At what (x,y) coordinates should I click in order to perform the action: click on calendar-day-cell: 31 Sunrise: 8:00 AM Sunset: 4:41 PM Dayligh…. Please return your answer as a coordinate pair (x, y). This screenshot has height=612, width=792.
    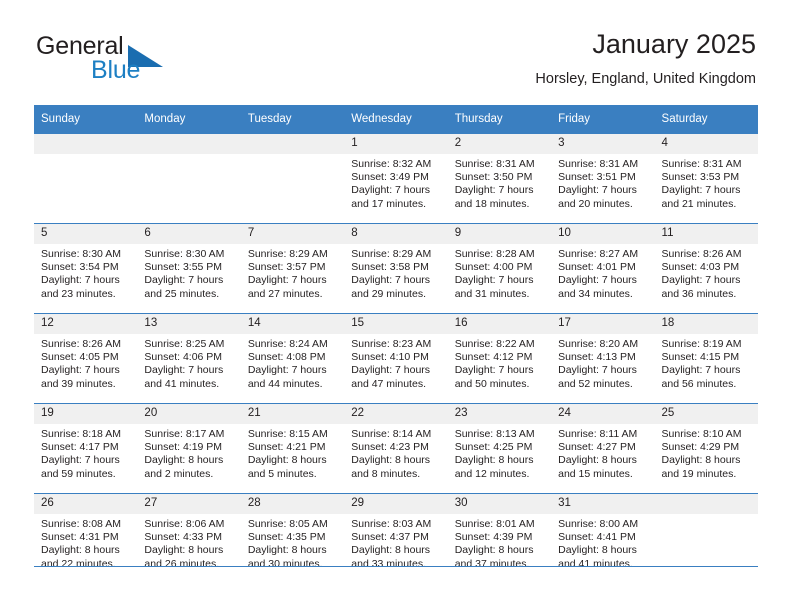
    Looking at the image, I should click on (603, 538).